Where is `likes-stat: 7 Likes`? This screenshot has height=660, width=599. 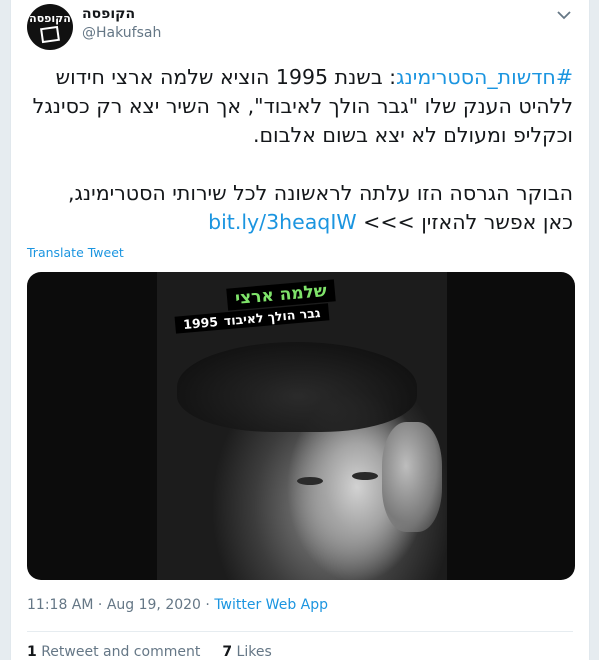
likes-stat: 7 Likes is located at coordinates (246, 652).